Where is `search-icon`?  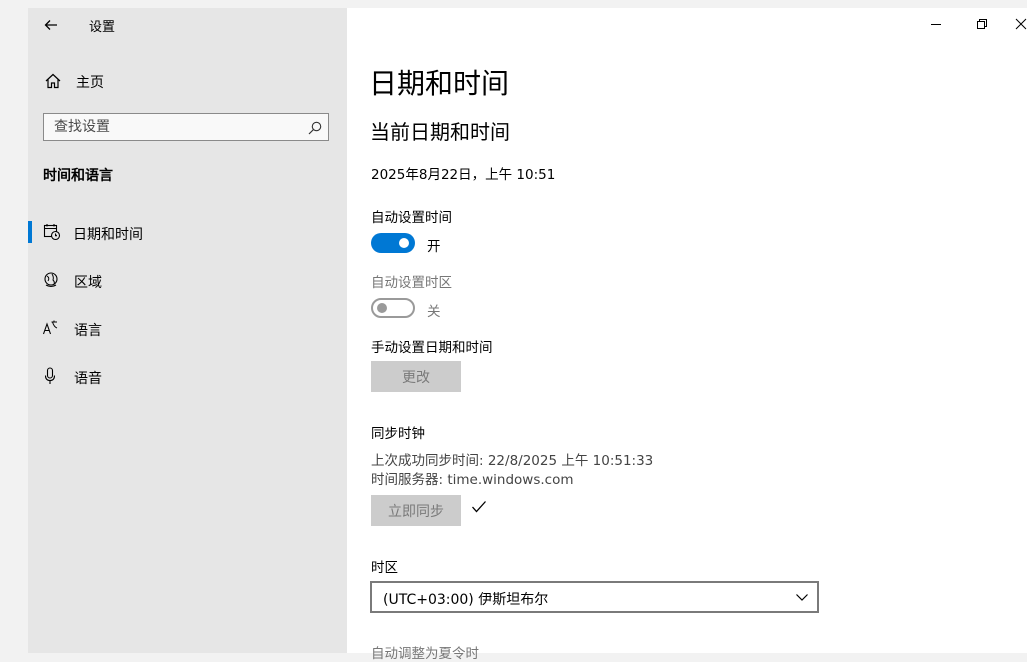 search-icon is located at coordinates (315, 127).